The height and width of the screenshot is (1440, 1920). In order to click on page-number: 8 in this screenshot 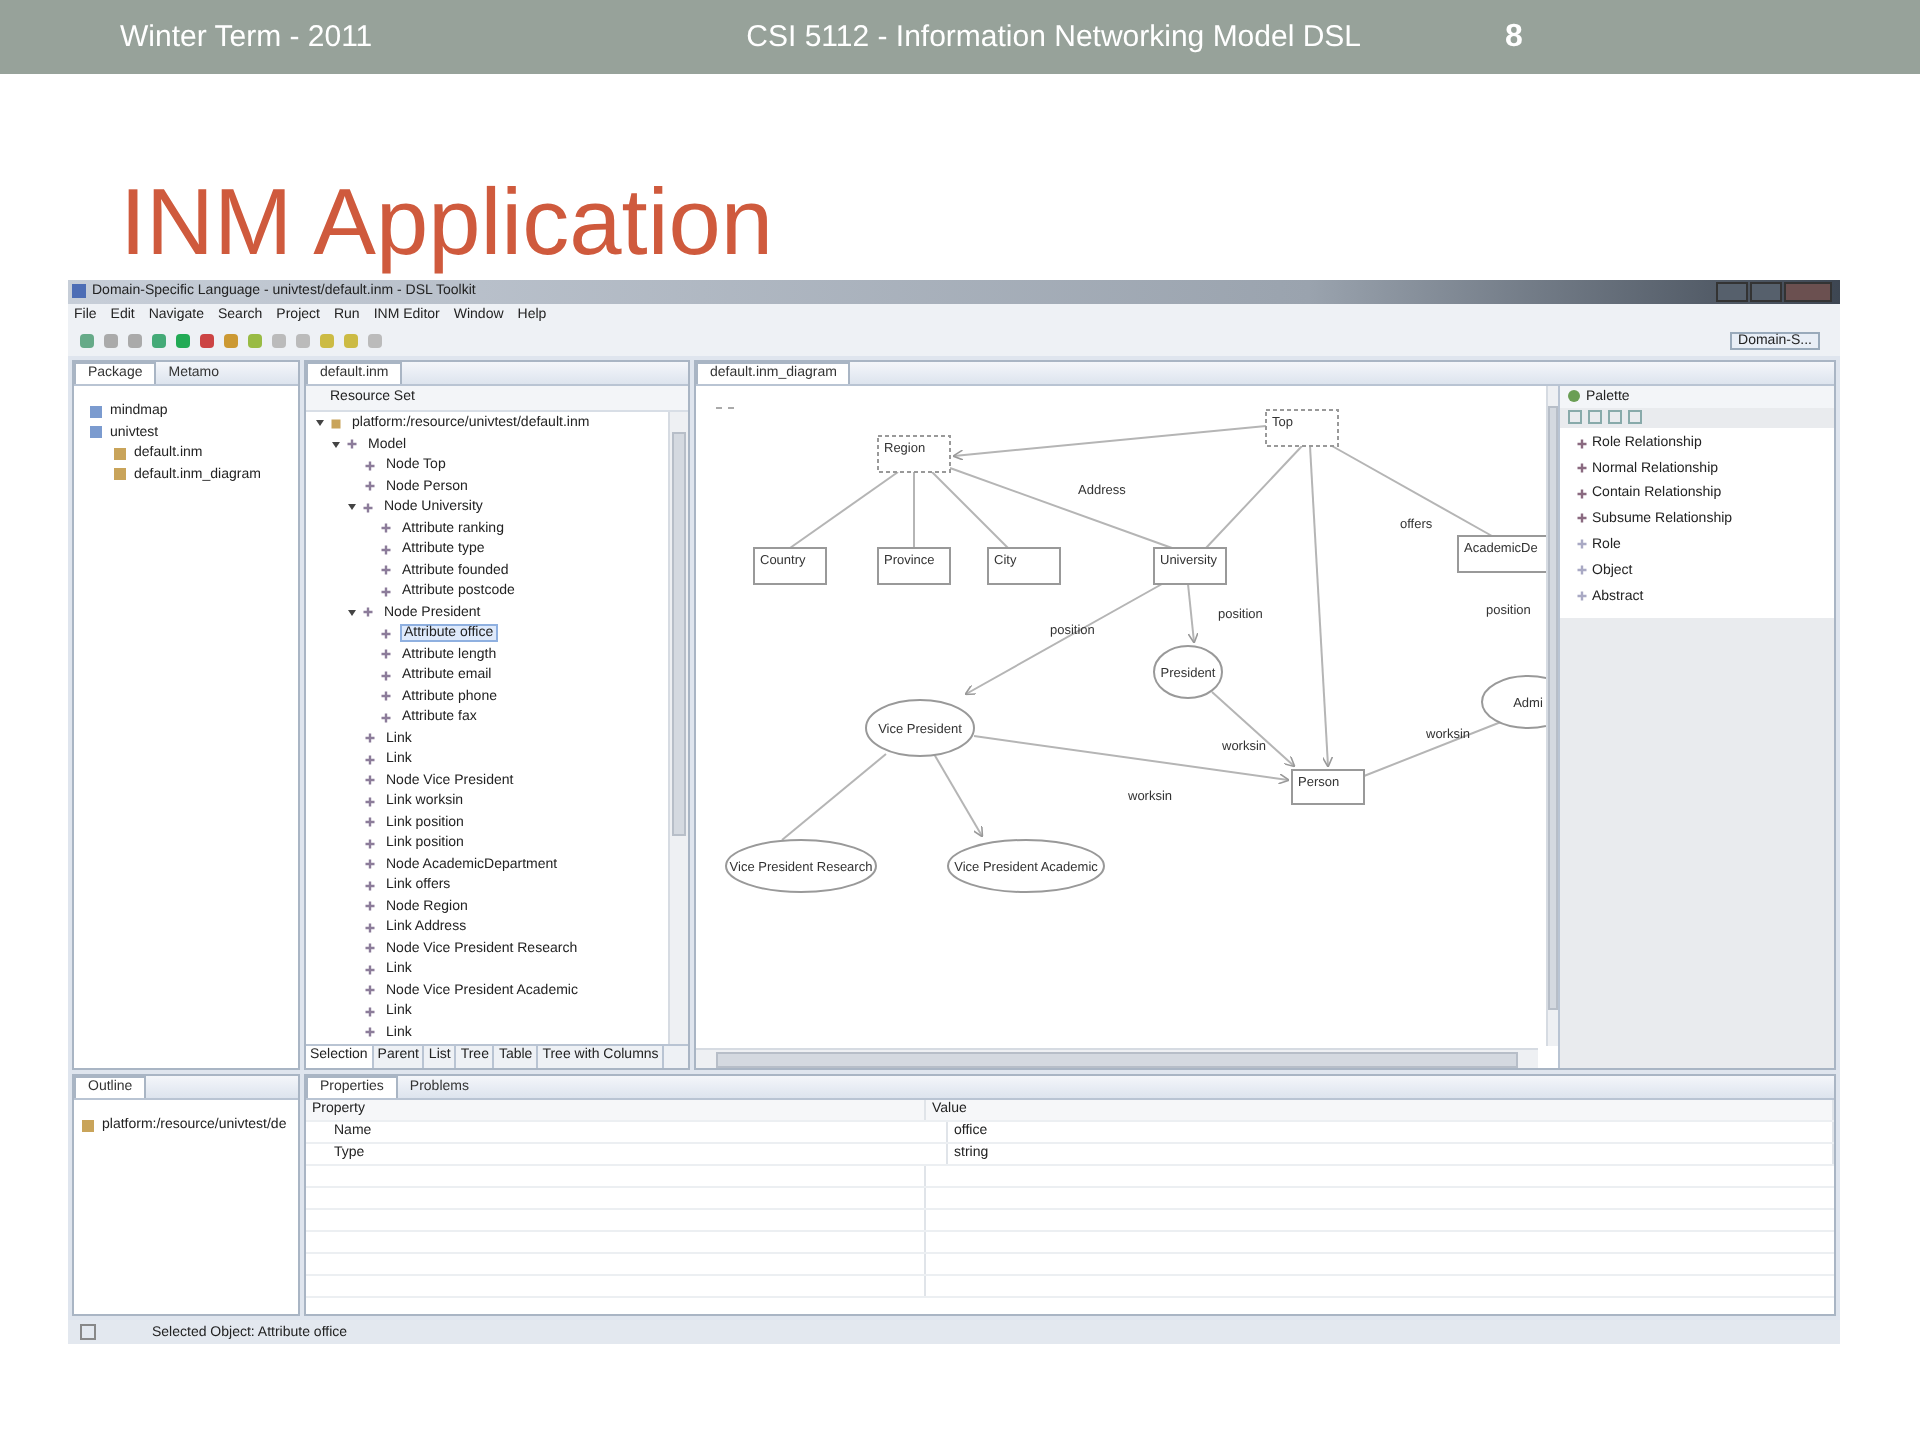, I will do `click(1514, 37)`.